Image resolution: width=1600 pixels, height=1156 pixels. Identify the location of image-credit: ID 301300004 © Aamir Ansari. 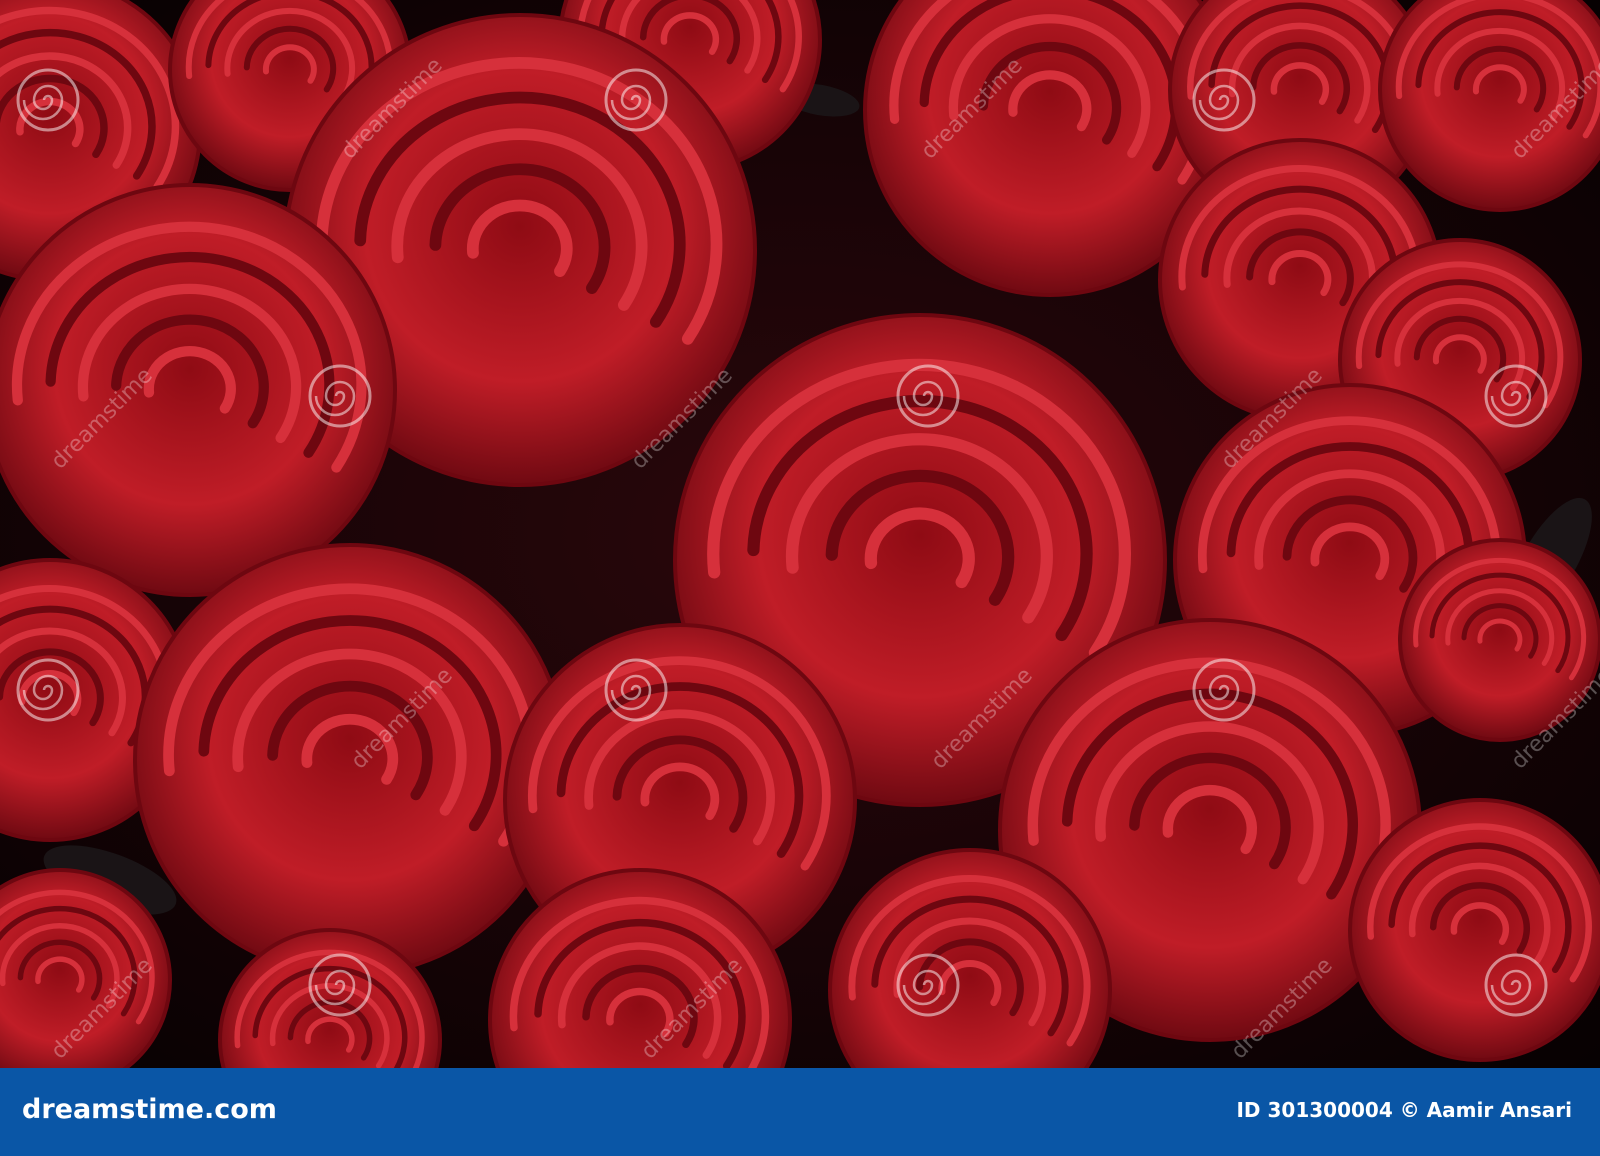
(1404, 1110).